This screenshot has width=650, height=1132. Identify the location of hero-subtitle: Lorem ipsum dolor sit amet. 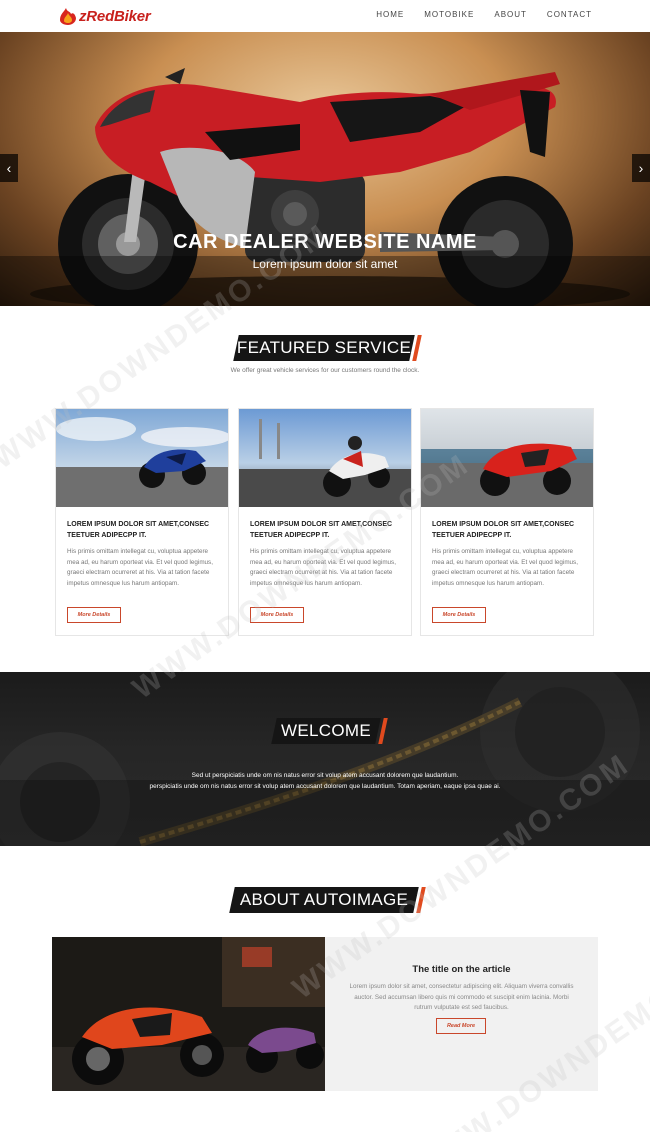
(325, 264).